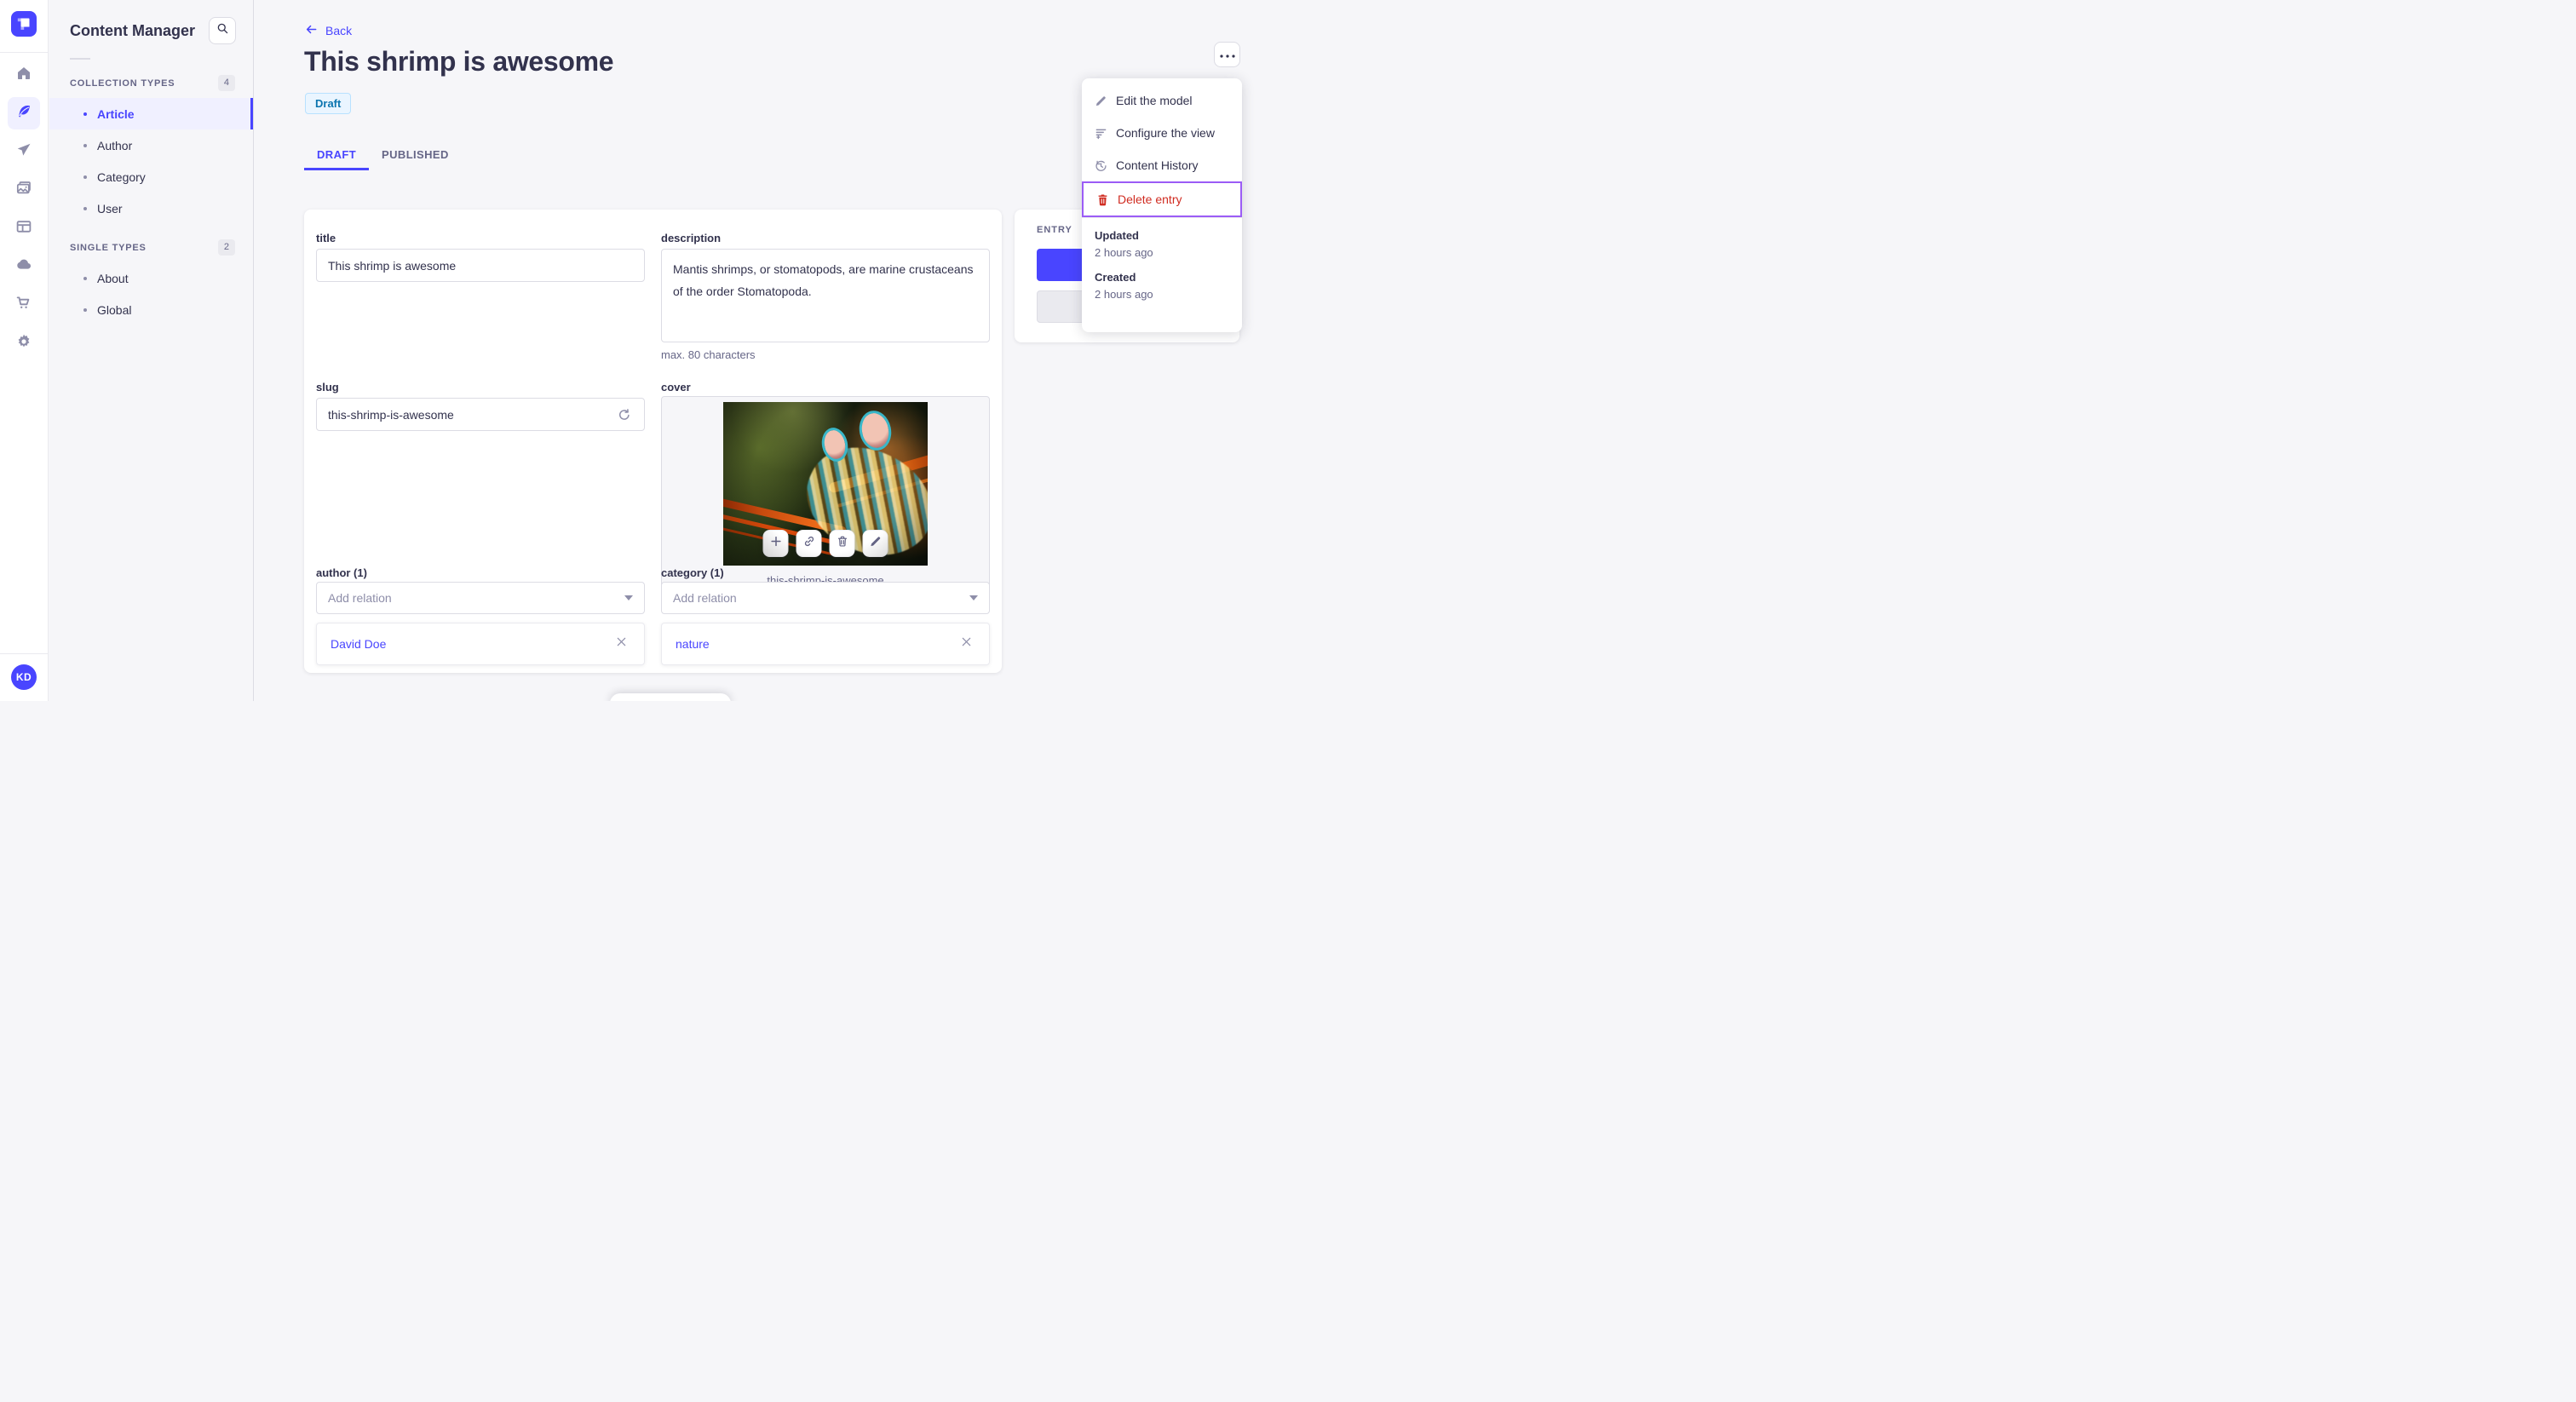 The width and height of the screenshot is (2576, 1402). I want to click on more-options-button, so click(1227, 54).